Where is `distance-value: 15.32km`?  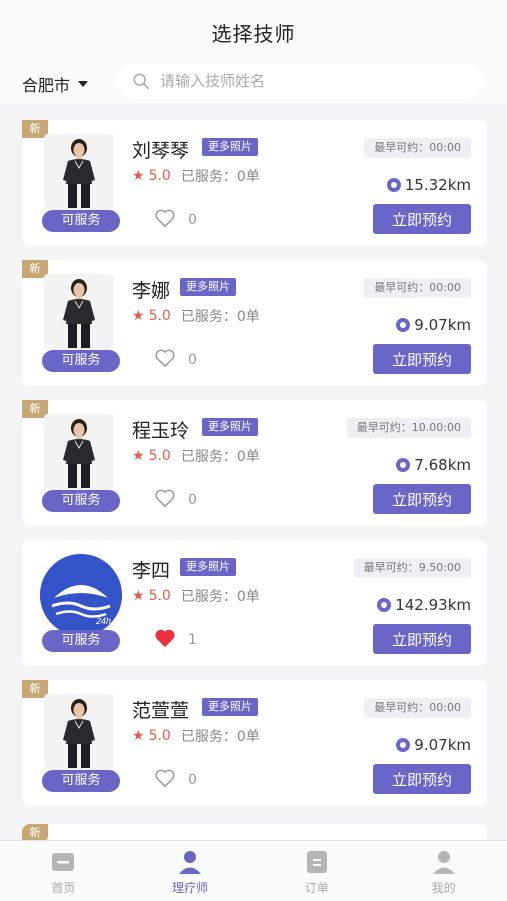
distance-value: 15.32km is located at coordinates (437, 185).